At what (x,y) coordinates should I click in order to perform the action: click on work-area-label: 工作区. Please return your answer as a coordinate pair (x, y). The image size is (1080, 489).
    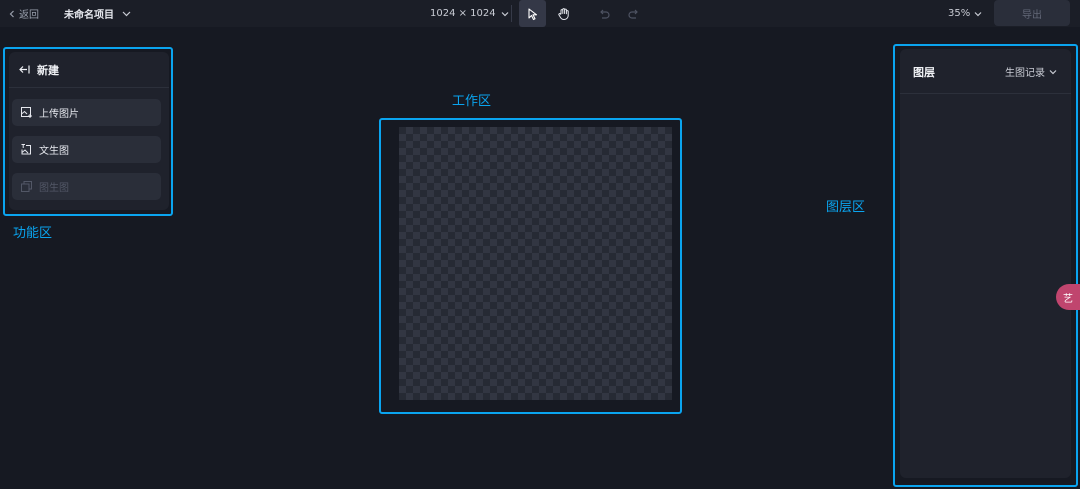
    Looking at the image, I should click on (472, 101).